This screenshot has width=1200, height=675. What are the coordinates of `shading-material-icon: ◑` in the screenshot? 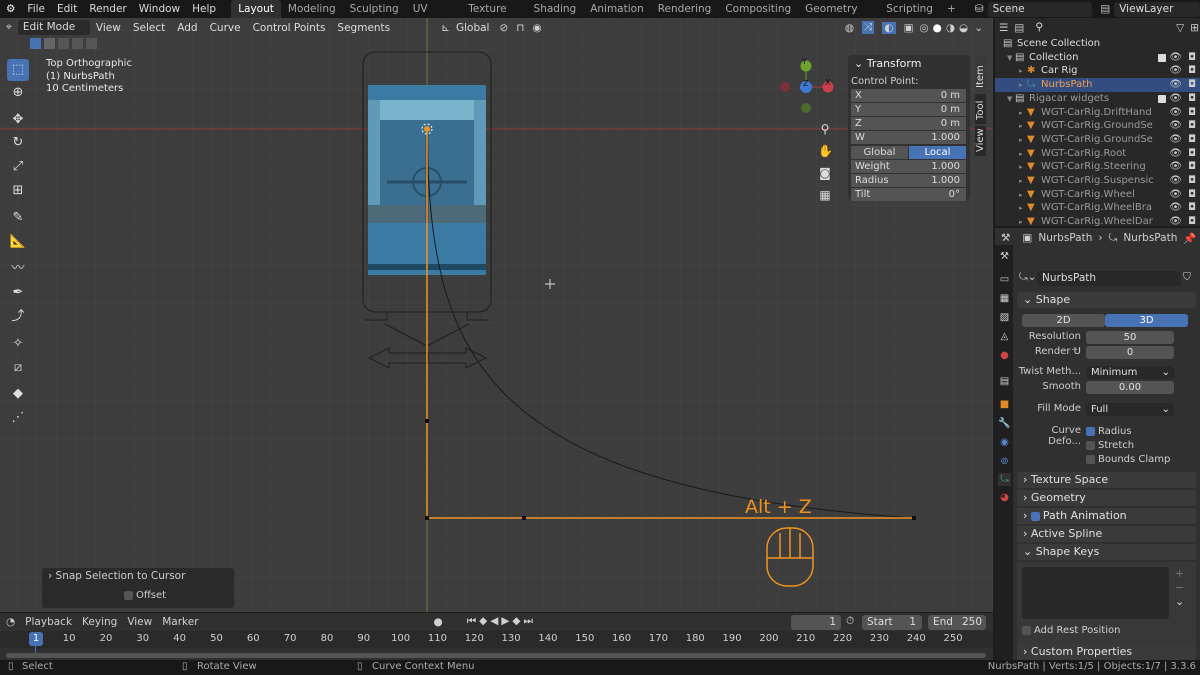 It's located at (950, 28).